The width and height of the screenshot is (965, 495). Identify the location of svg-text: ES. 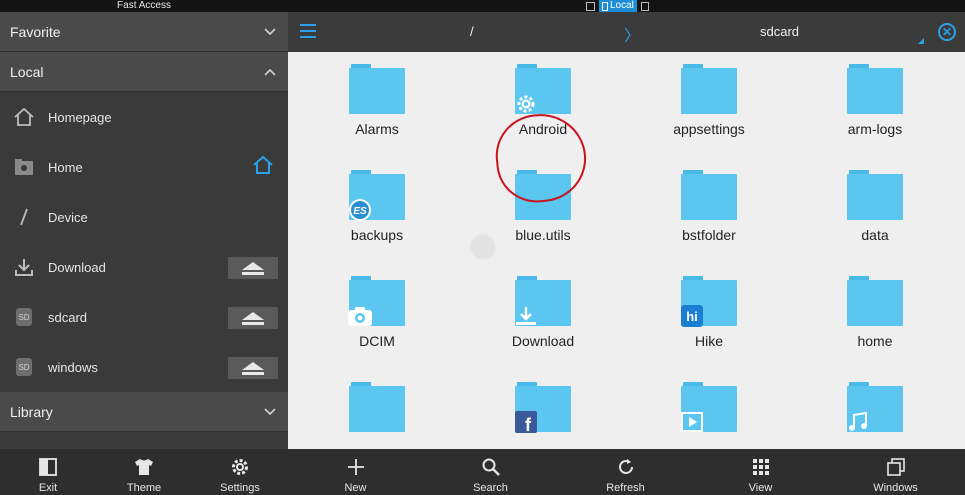
(360, 211).